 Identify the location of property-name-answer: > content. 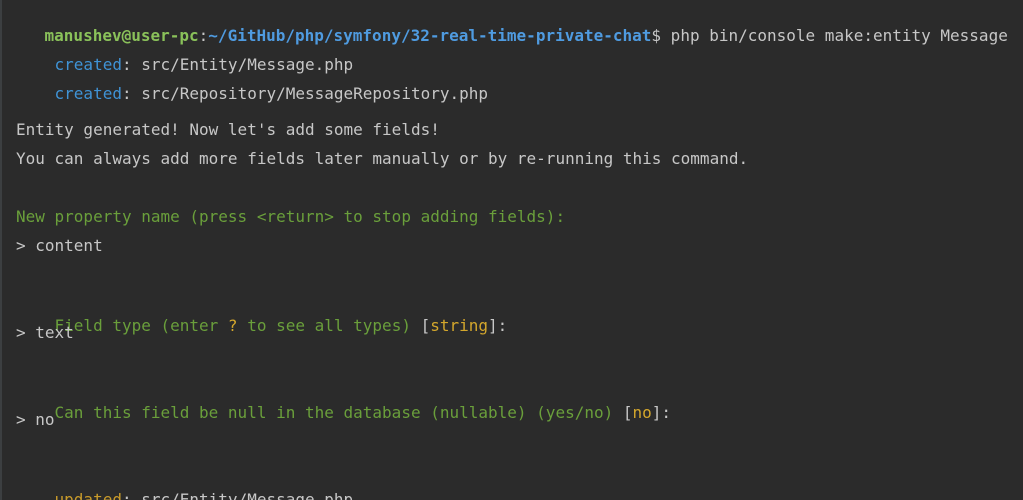
(59, 245).